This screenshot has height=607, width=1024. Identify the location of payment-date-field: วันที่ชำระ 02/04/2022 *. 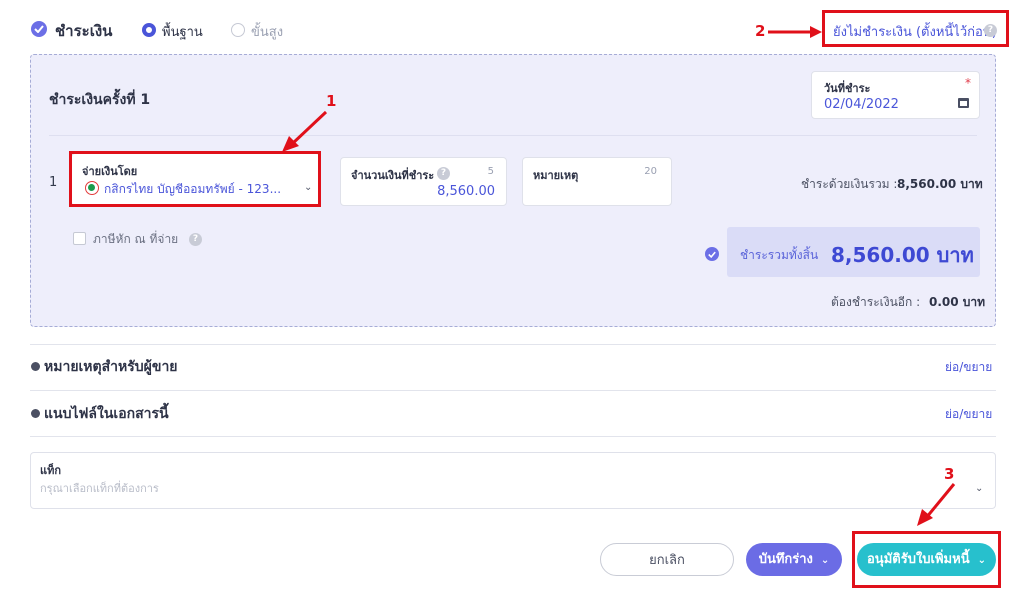
(895, 95).